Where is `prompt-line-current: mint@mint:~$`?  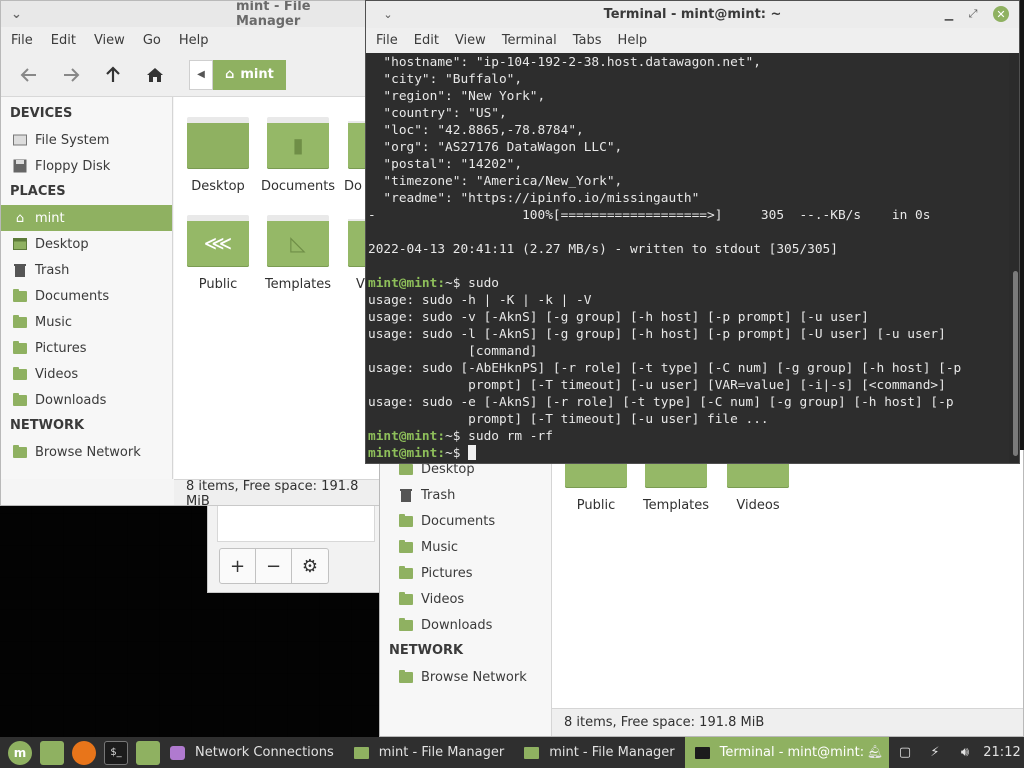 prompt-line-current: mint@mint:~$ is located at coordinates (688, 453).